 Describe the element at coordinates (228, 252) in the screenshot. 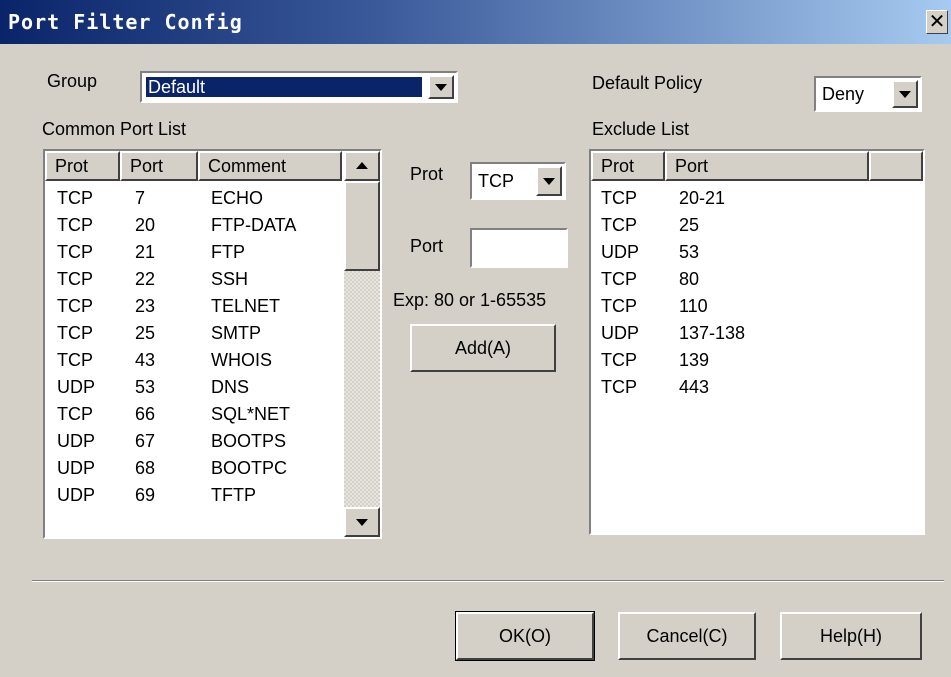

I see `row-comment: FTP` at that location.